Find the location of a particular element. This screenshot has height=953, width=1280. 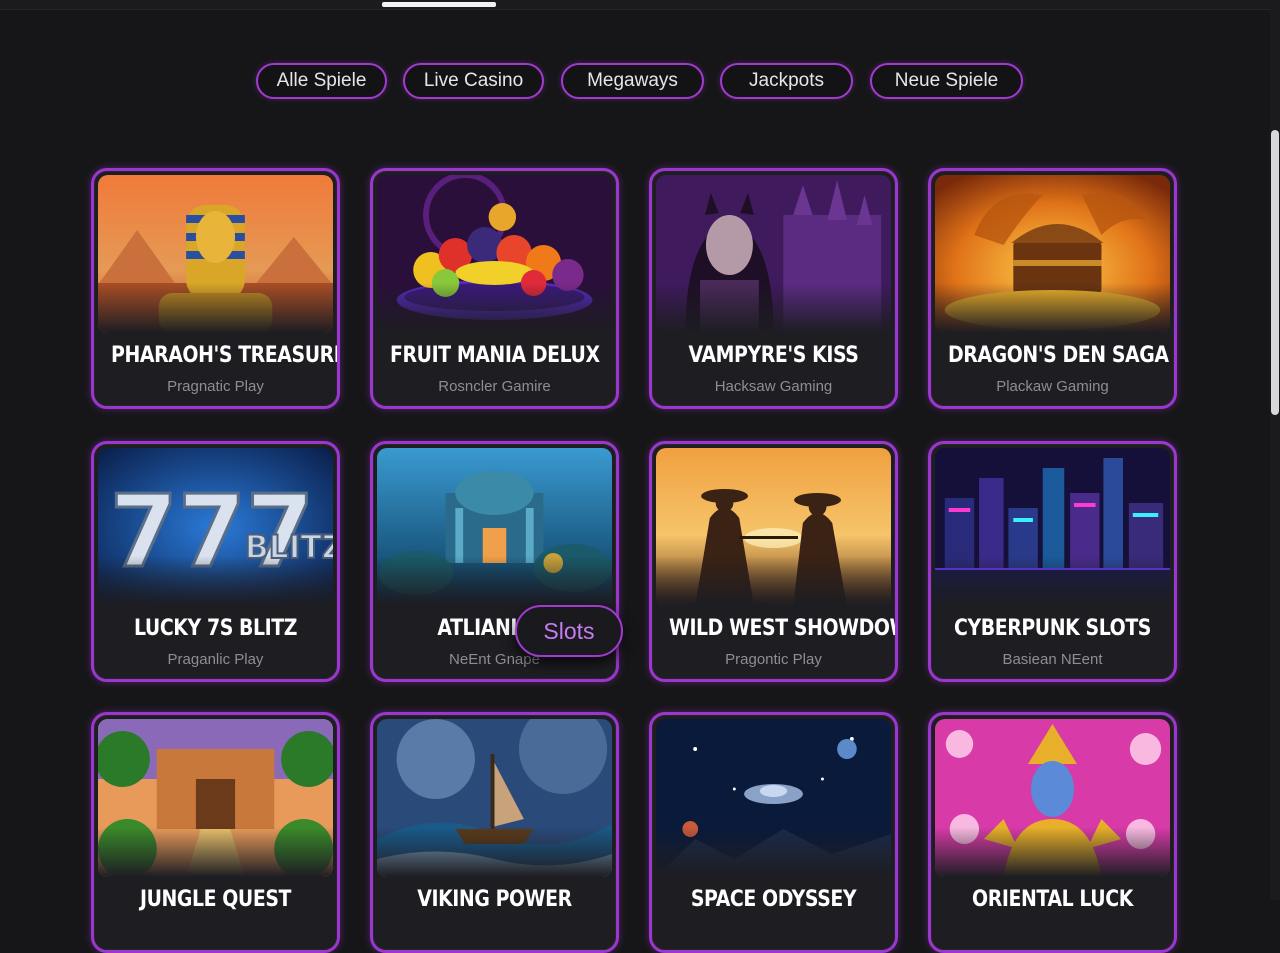

slots-badge: Slots is located at coordinates (569, 631).